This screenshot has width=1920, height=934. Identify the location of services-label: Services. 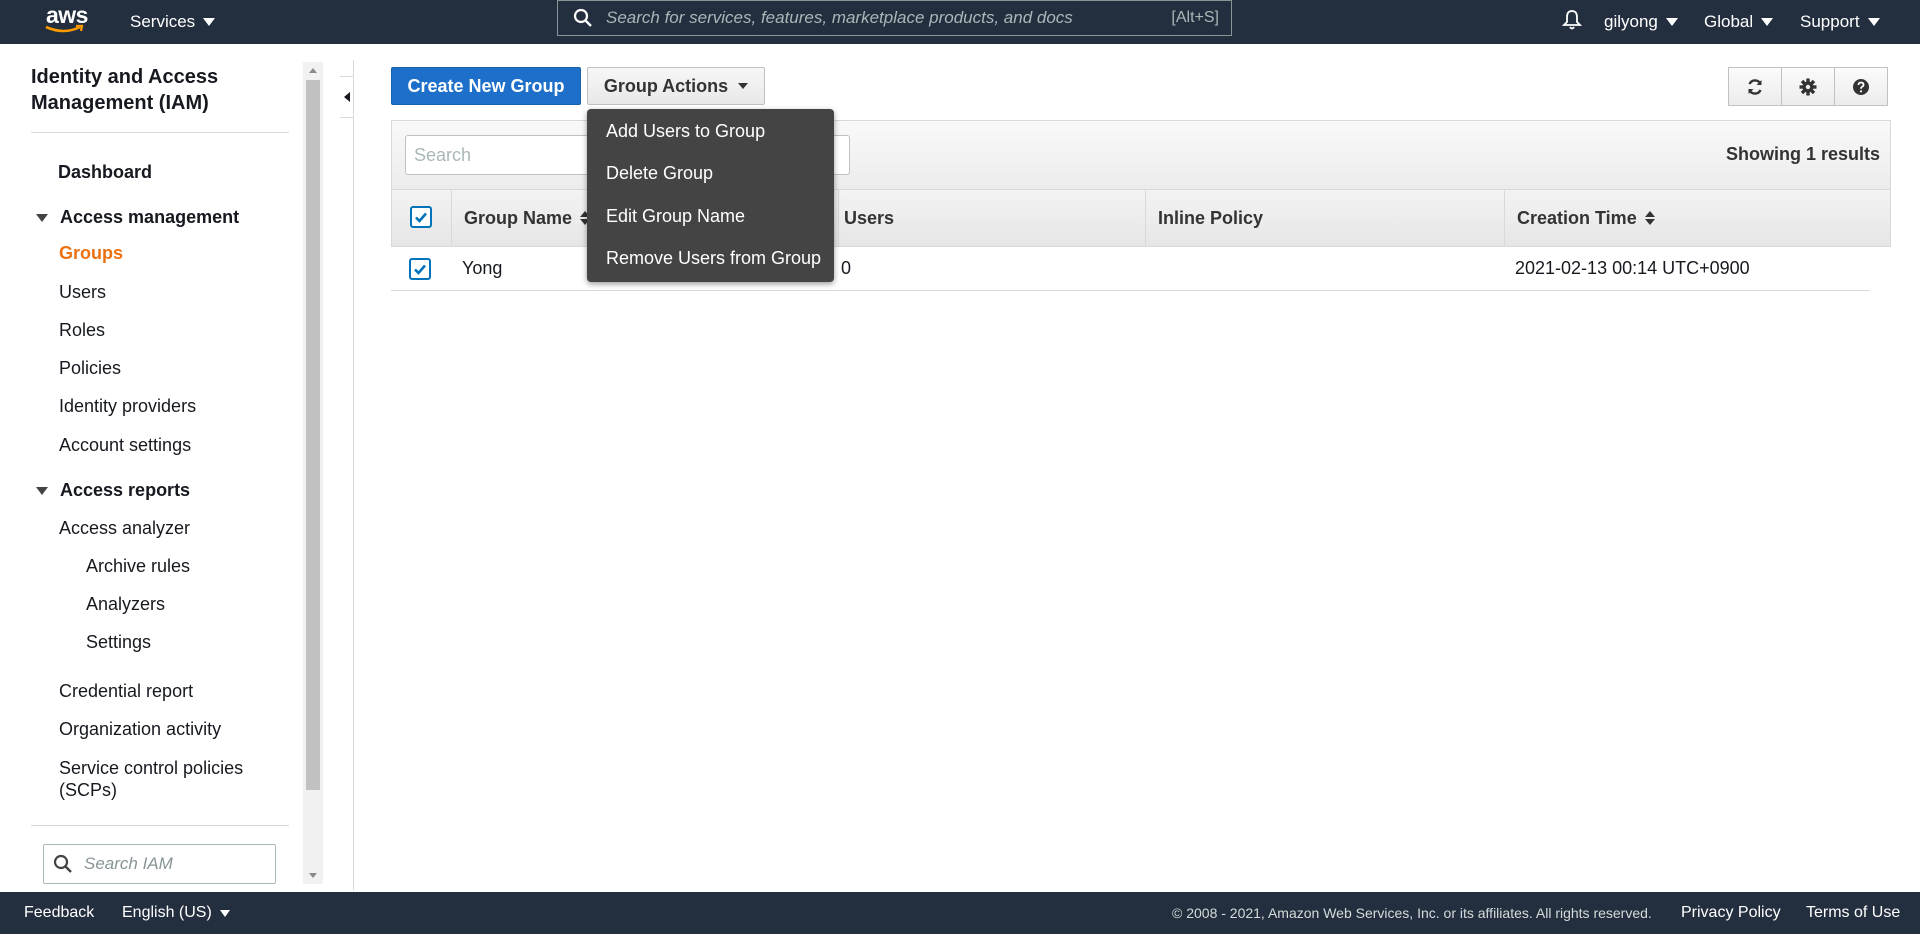
(163, 21).